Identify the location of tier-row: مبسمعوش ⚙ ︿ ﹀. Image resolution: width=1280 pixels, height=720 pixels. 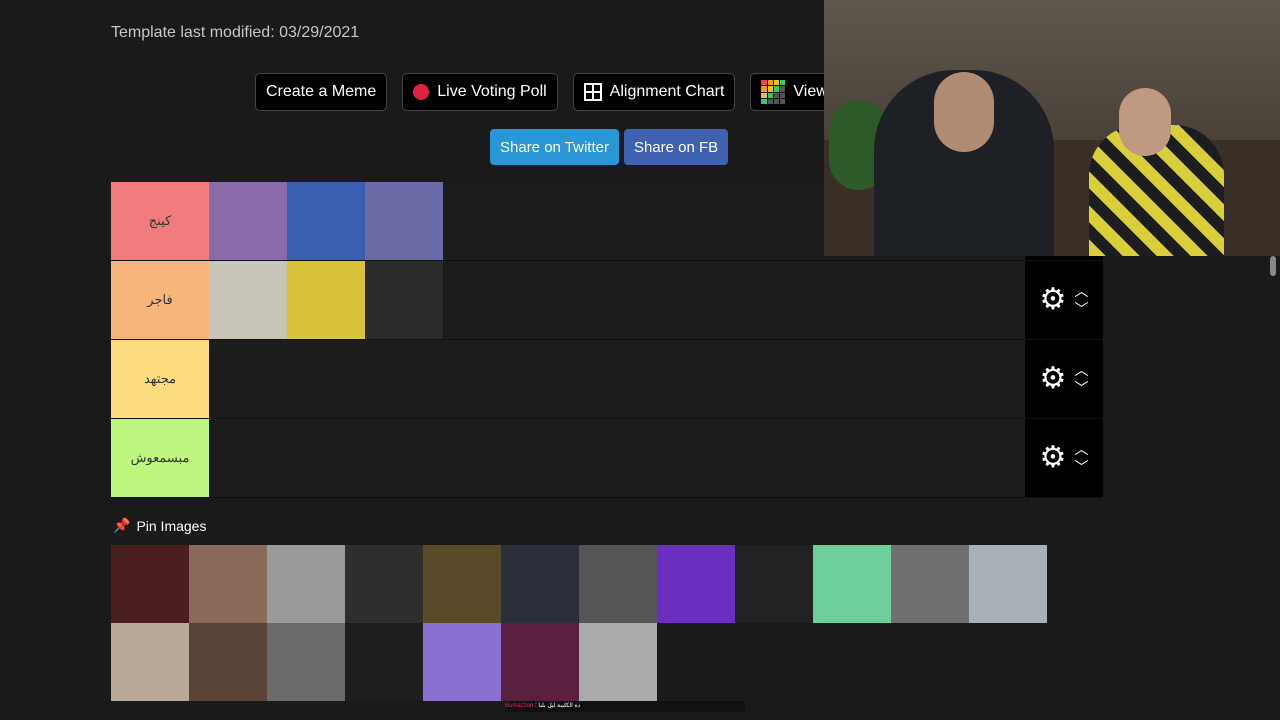
(607, 458).